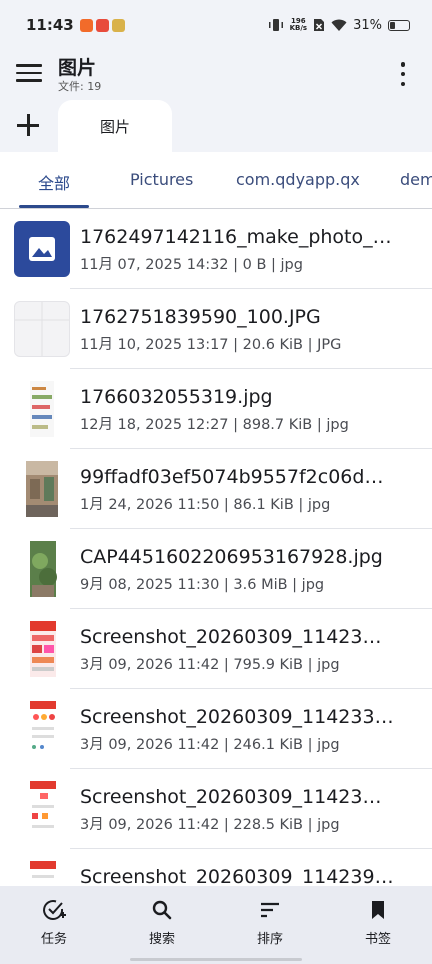 The width and height of the screenshot is (432, 964). I want to click on gesture-bar, so click(216, 959).